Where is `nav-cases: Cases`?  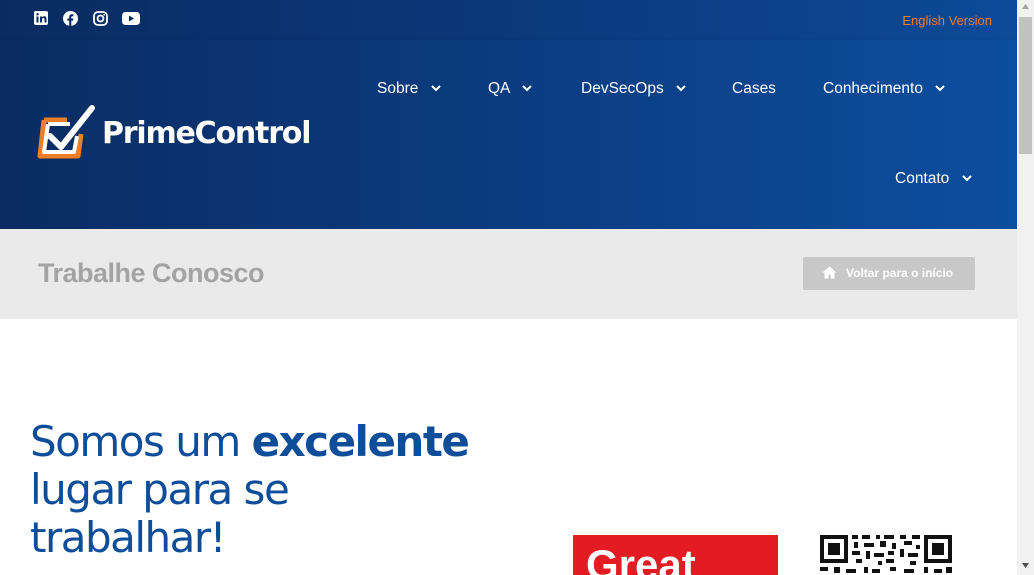 nav-cases: Cases is located at coordinates (754, 89).